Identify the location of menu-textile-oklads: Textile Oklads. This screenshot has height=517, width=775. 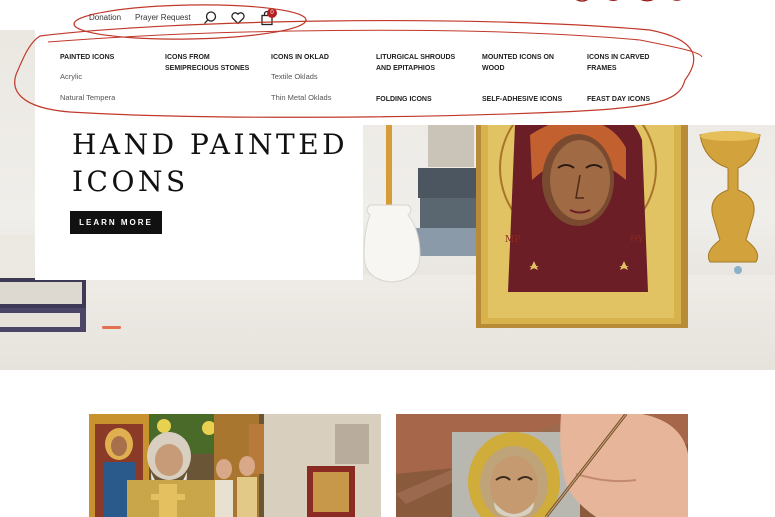
(294, 77).